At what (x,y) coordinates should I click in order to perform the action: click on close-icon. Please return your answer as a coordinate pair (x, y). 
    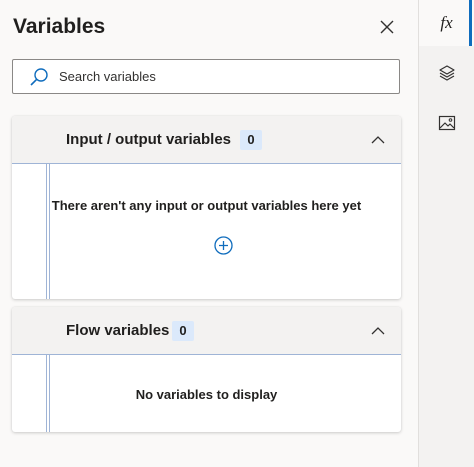
    Looking at the image, I should click on (387, 27).